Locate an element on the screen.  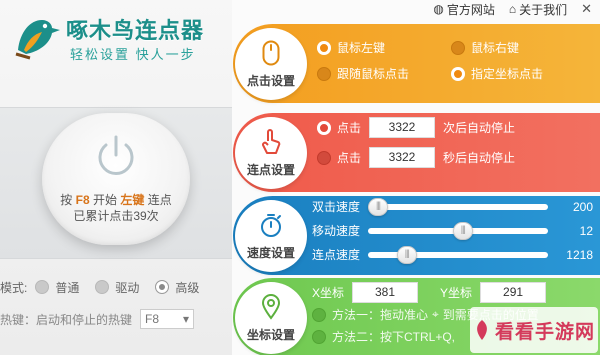
mode-selector: 模式: 普通 驱动 高级 is located at coordinates (107, 287).